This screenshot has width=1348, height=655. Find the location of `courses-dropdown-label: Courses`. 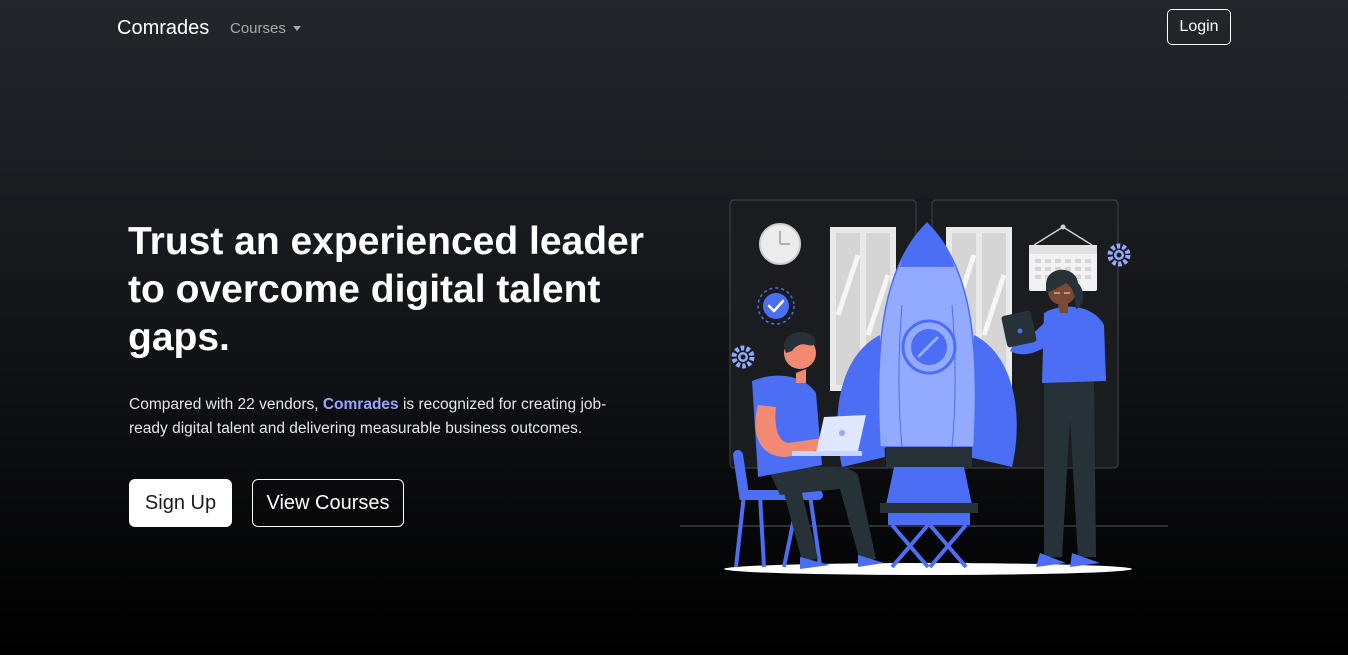

courses-dropdown-label: Courses is located at coordinates (258, 28).